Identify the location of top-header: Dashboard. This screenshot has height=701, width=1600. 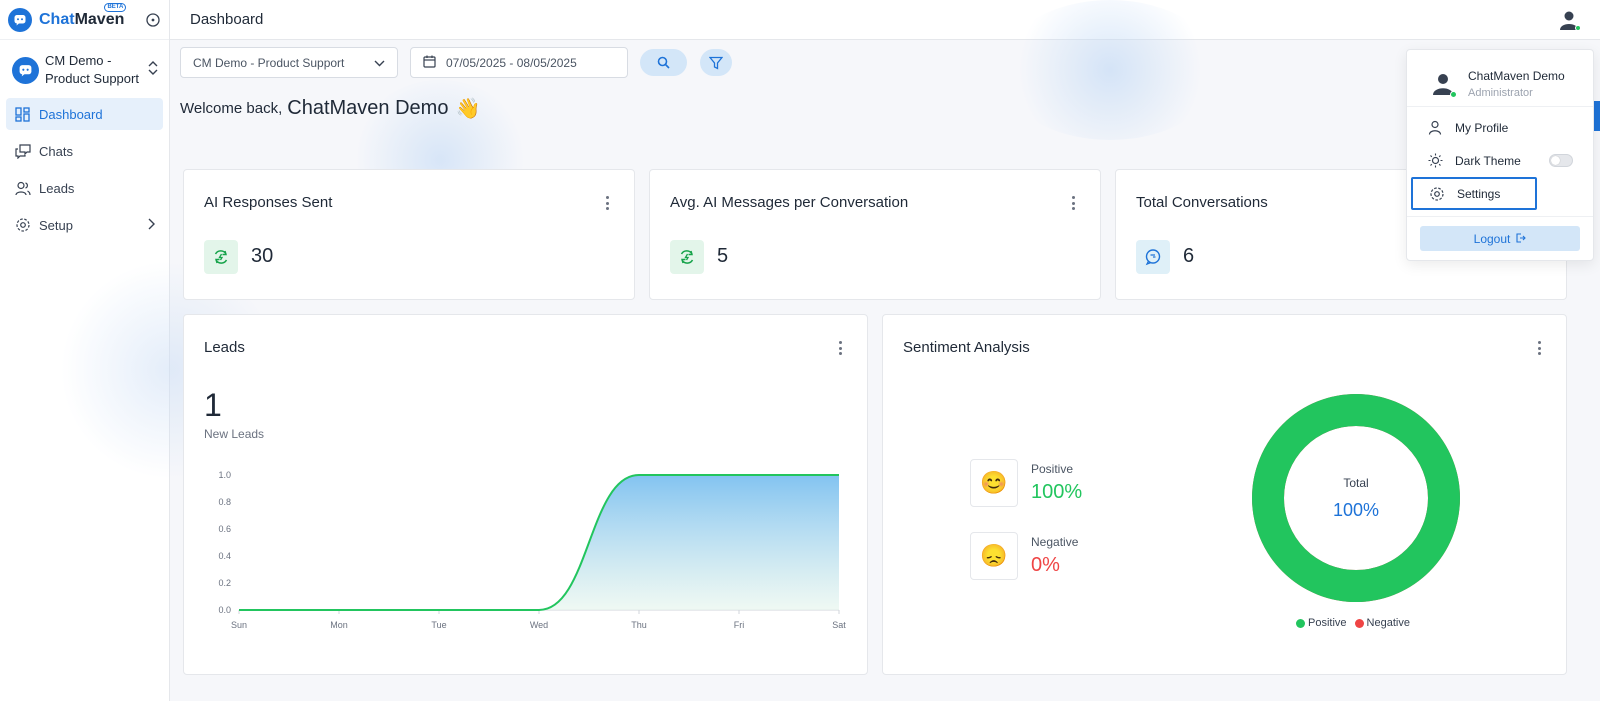
(885, 20).